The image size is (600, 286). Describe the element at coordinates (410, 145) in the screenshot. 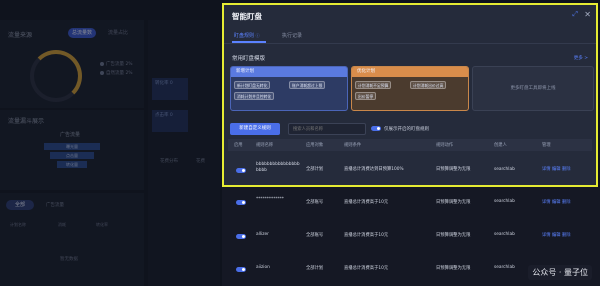

I see `rules-table-header` at that location.